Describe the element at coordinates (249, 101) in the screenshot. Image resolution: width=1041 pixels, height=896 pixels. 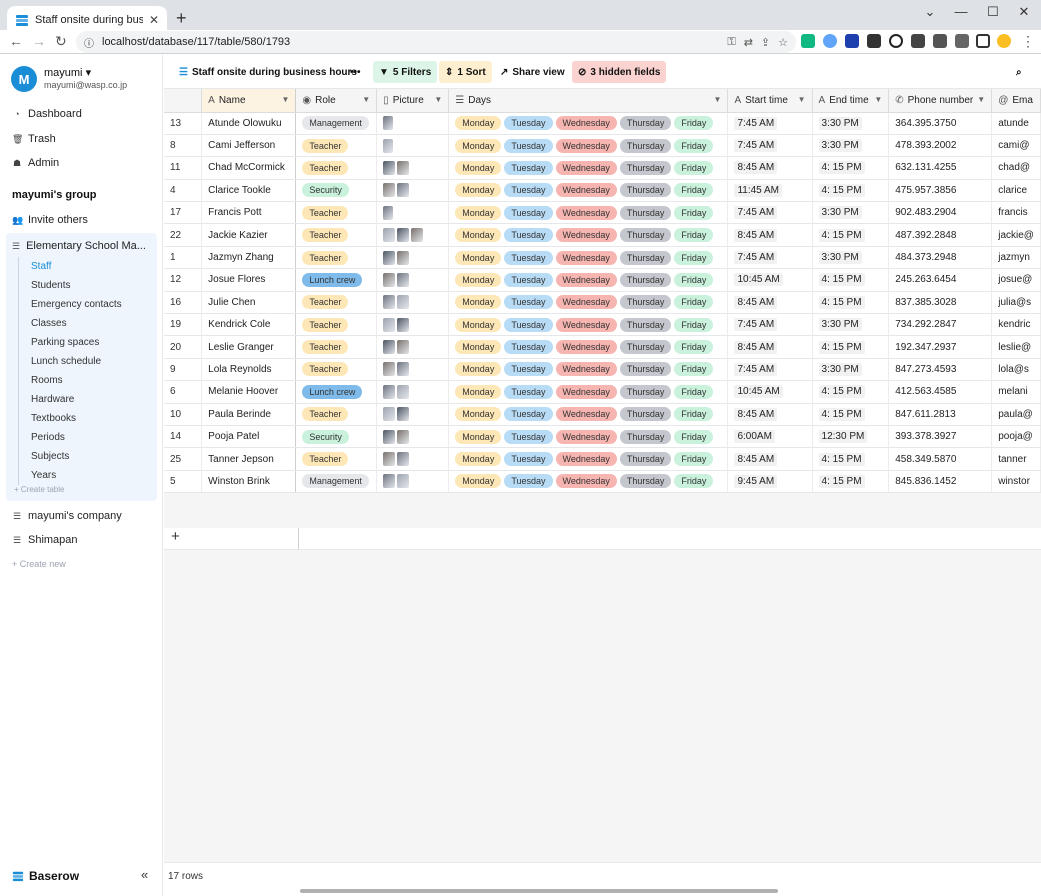
I see `column-header-name: A Name ▼` at that location.